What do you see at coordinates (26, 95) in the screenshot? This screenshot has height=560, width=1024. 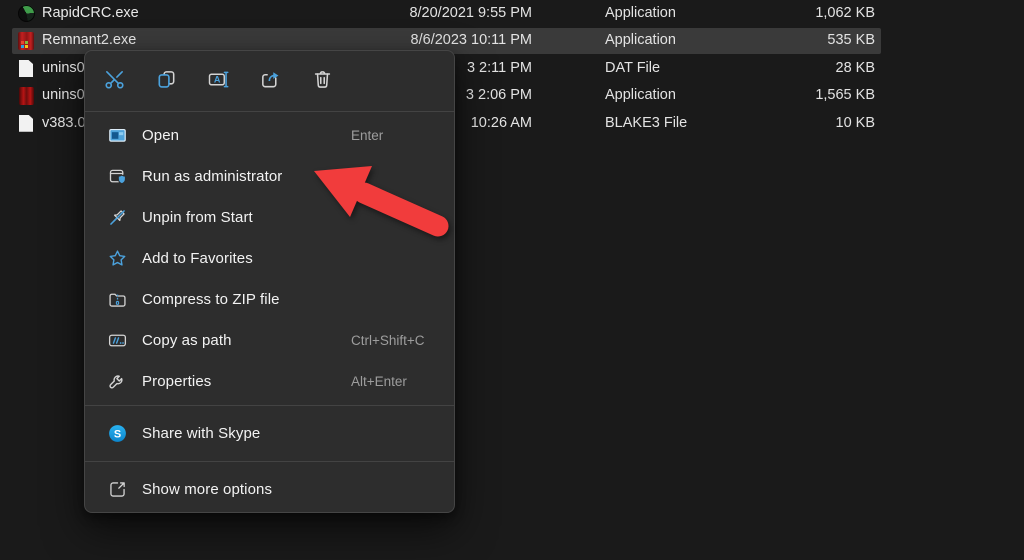 I see `installer-app-icon` at bounding box center [26, 95].